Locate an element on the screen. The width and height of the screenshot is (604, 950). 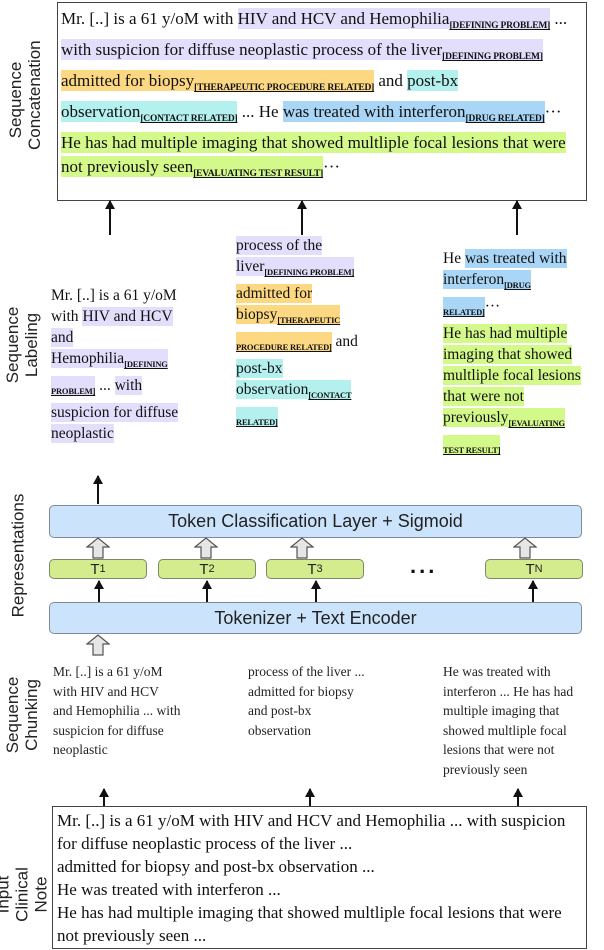
entity-label: [DRUG RELATED] is located at coordinates (505, 119).